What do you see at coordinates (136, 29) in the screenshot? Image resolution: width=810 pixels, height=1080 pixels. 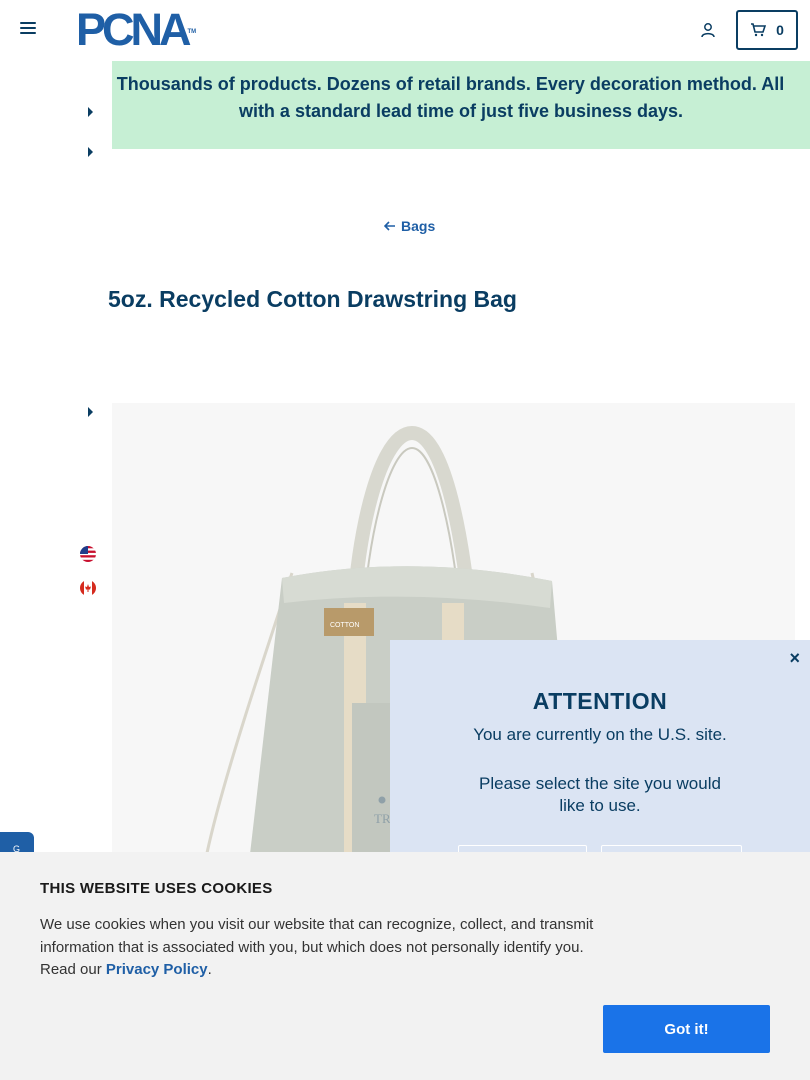 I see `pcna-logo: PCNATM` at bounding box center [136, 29].